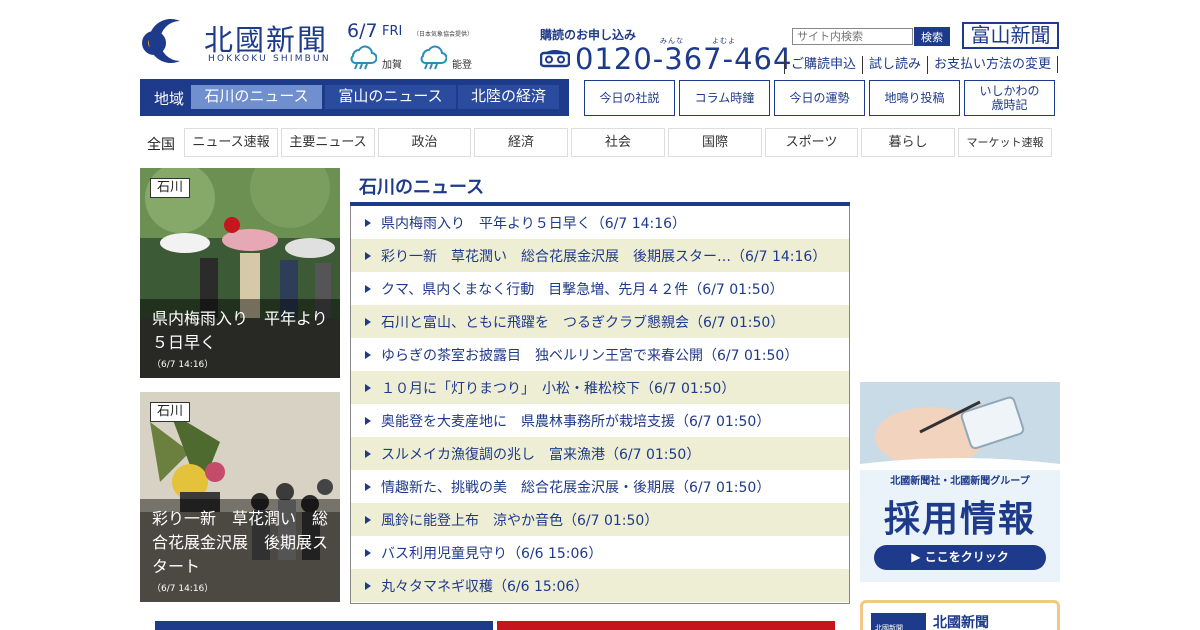  What do you see at coordinates (161, 144) in the screenshot?
I see `category-label-national: 全国` at bounding box center [161, 144].